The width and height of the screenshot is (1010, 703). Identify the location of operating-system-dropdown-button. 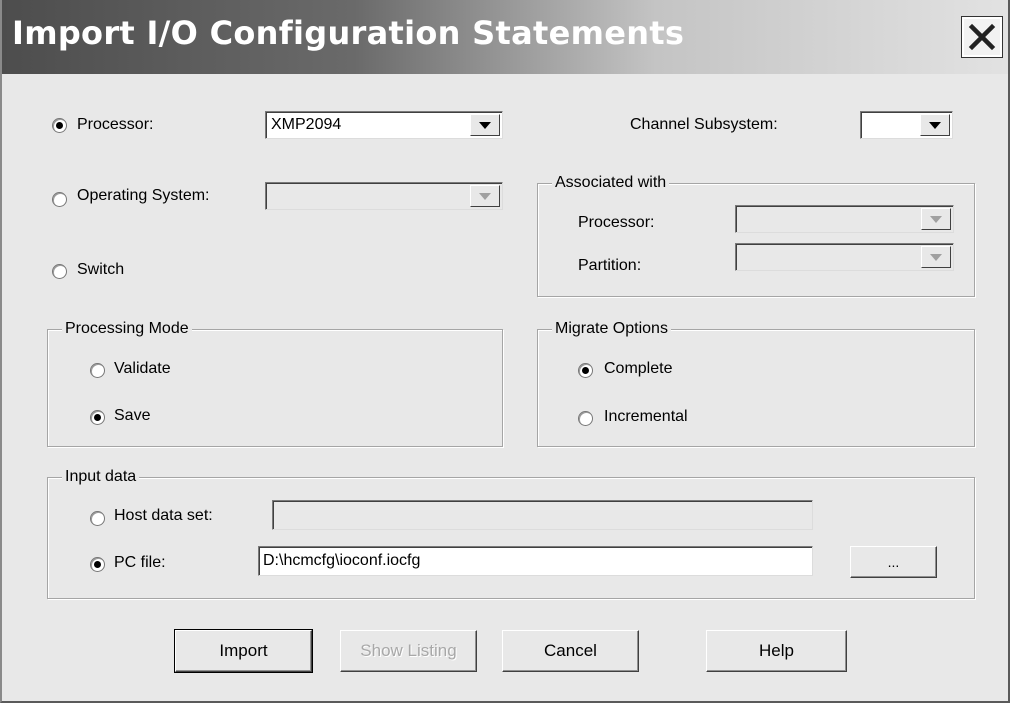
(485, 196).